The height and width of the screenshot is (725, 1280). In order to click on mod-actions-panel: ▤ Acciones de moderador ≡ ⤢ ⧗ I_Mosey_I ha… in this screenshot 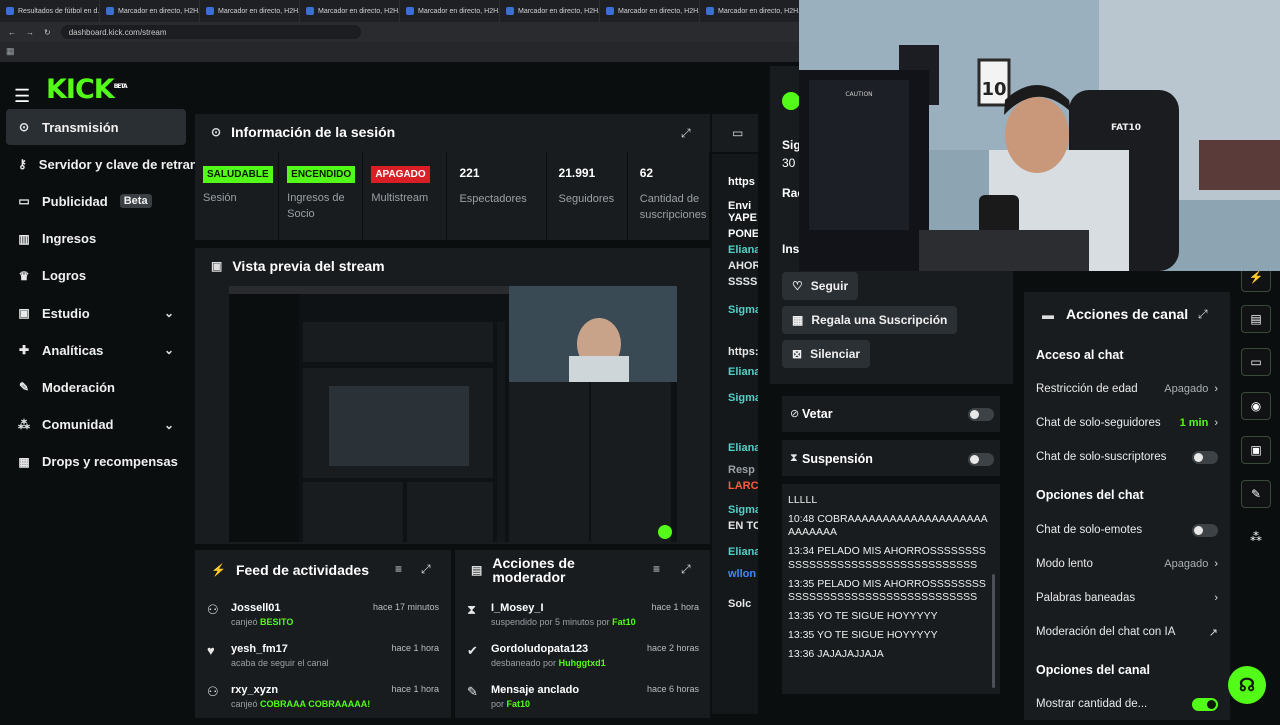, I will do `click(582, 634)`.